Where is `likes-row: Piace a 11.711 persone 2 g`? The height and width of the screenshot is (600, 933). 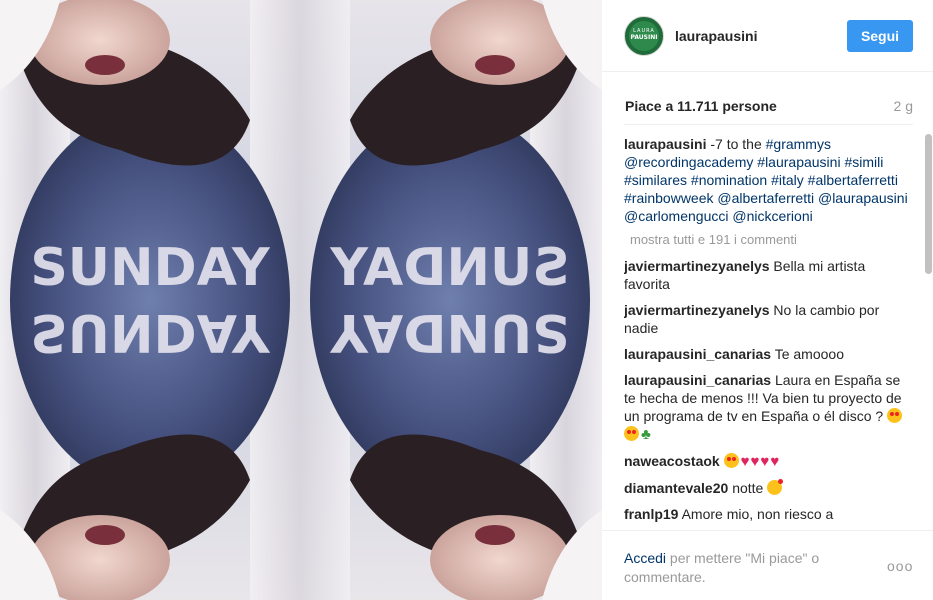 likes-row: Piace a 11.711 persone 2 g is located at coordinates (768, 108).